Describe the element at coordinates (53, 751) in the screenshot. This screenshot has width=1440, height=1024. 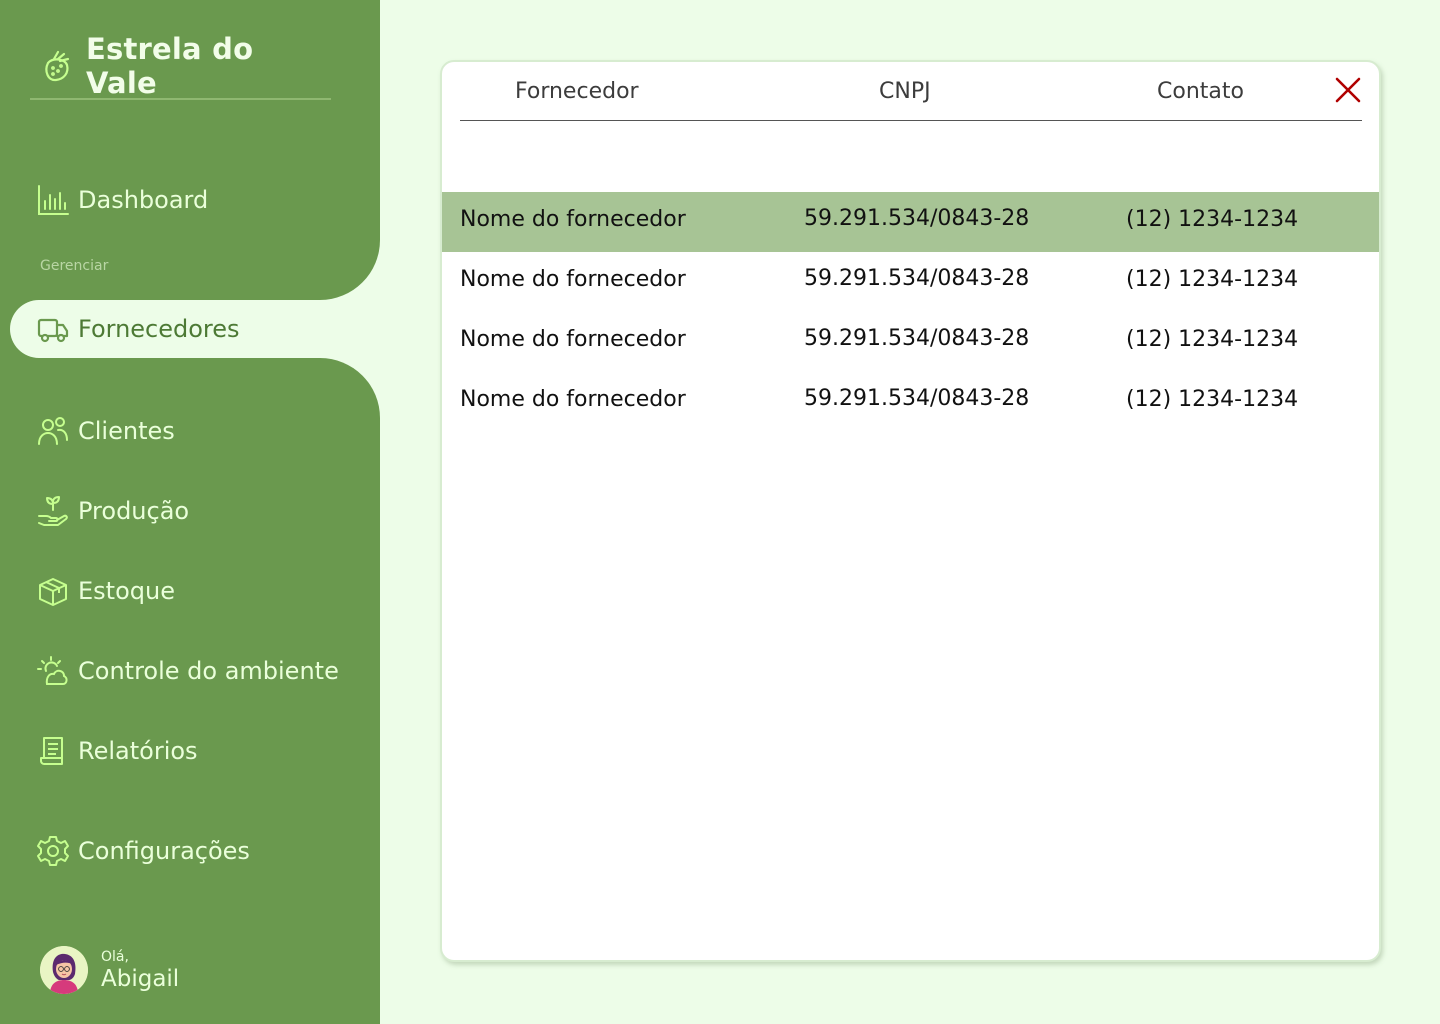
I see `report-icon` at that location.